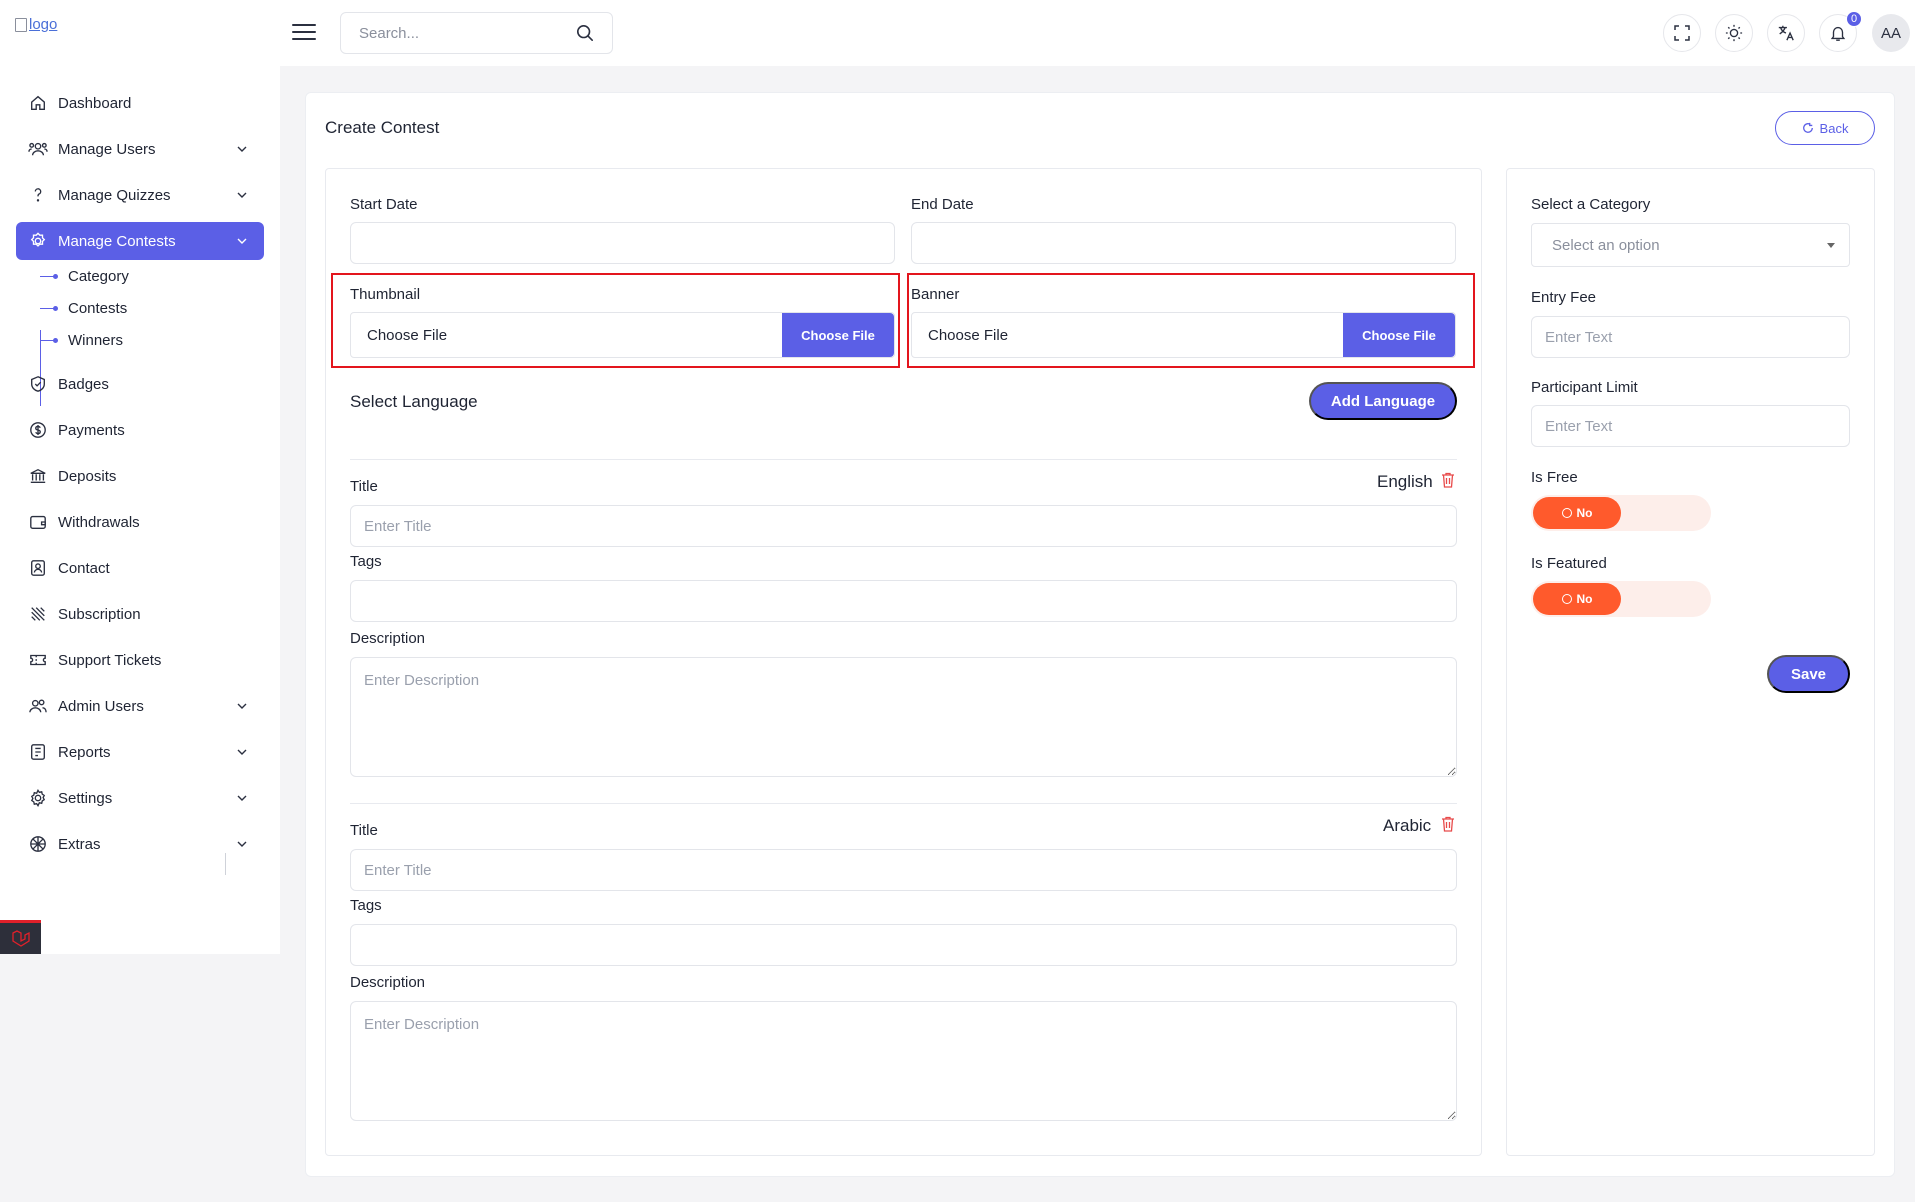  Describe the element at coordinates (585, 33) in the screenshot. I see `search-icon` at that location.